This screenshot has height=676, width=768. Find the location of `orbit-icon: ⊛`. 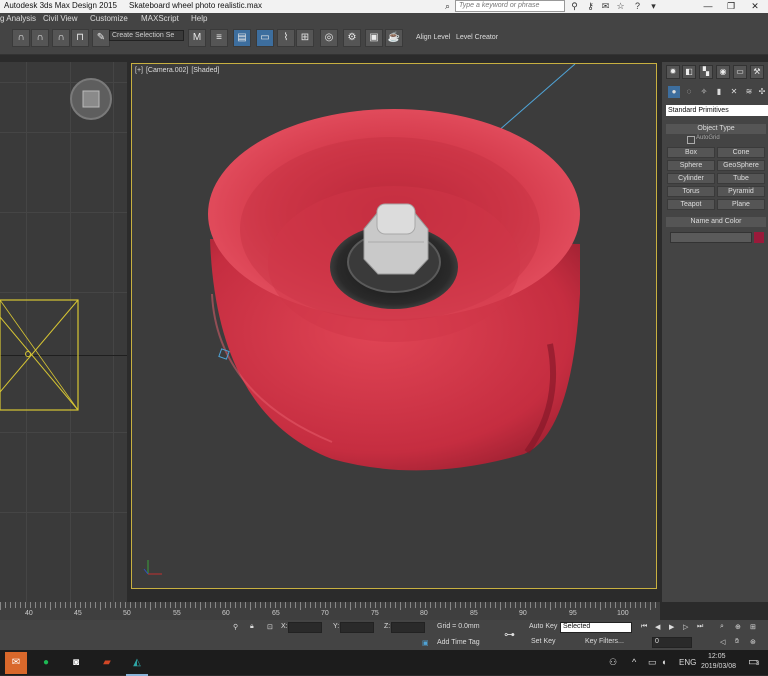

orbit-icon: ⊛ is located at coordinates (753, 642).